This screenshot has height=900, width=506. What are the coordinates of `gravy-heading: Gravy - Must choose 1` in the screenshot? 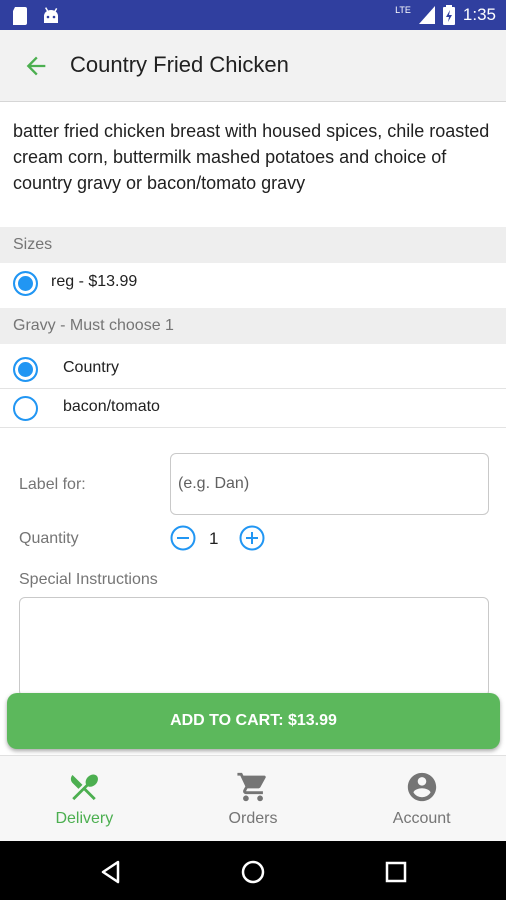 It's located at (253, 326).